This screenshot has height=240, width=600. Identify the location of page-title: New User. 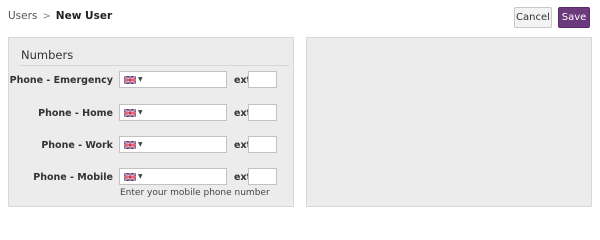
(84, 16).